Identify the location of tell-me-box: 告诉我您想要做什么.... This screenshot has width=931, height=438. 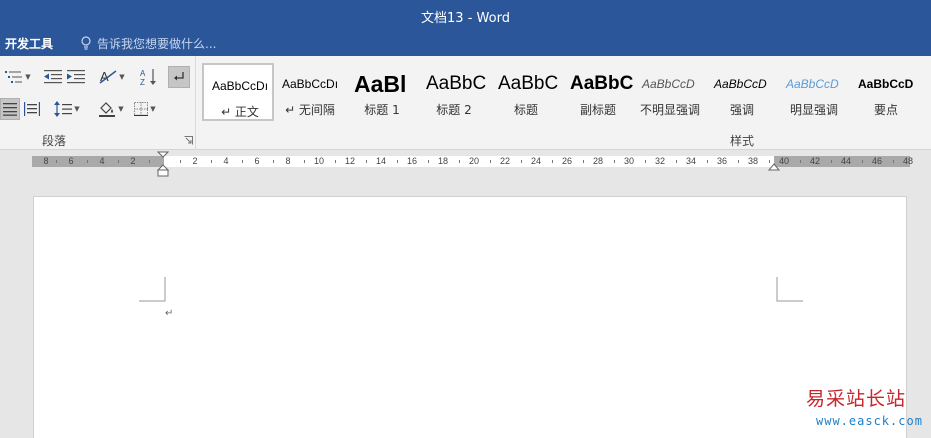
(148, 43).